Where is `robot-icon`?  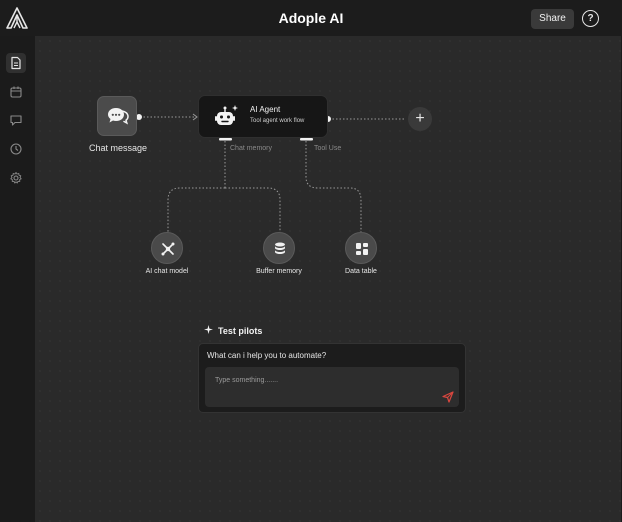 robot-icon is located at coordinates (226, 115).